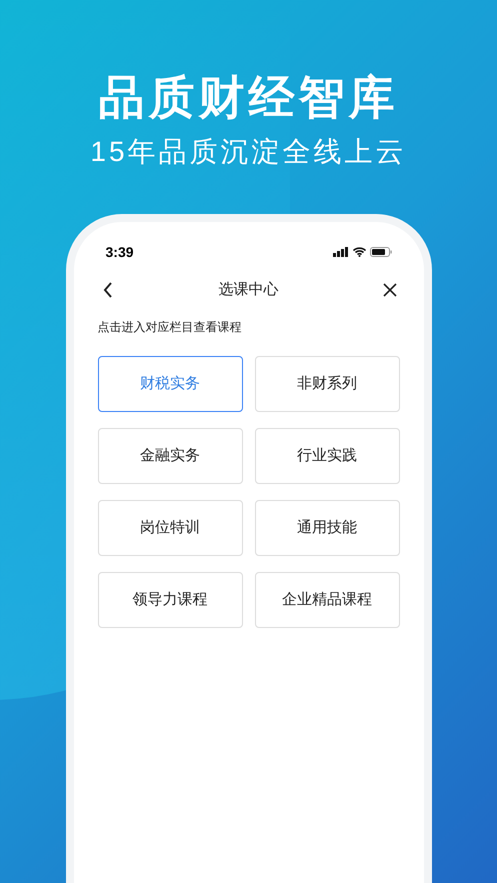 Image resolution: width=497 pixels, height=883 pixels. What do you see at coordinates (170, 528) in the screenshot?
I see `category-button: 岗位特训` at bounding box center [170, 528].